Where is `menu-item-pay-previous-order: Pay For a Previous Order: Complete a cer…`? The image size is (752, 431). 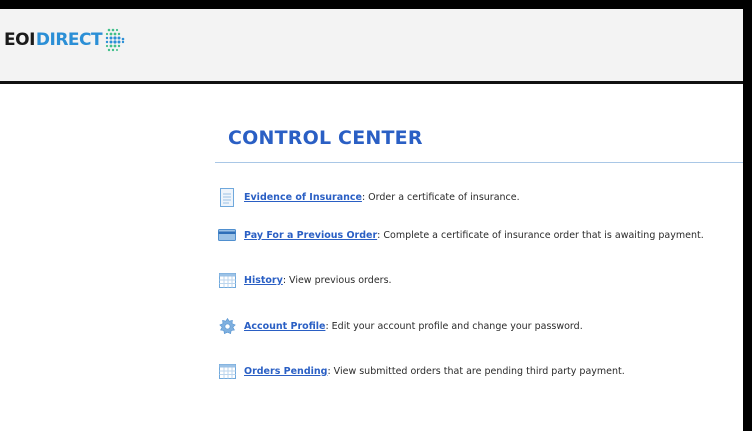
menu-item-pay-previous-order: Pay For a Previous Order: Complete a cer… is located at coordinates (461, 235).